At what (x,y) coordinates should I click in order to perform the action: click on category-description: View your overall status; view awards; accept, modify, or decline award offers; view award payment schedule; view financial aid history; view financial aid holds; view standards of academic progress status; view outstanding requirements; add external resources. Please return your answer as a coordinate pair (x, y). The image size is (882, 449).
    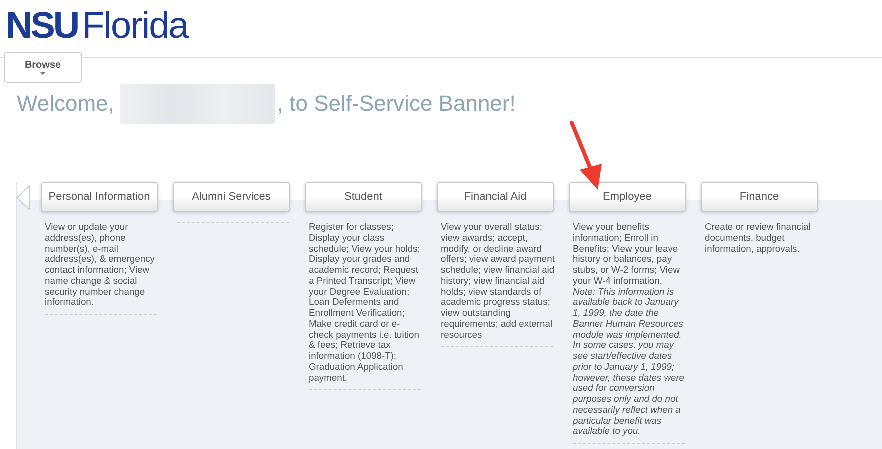
    Looking at the image, I should click on (497, 282).